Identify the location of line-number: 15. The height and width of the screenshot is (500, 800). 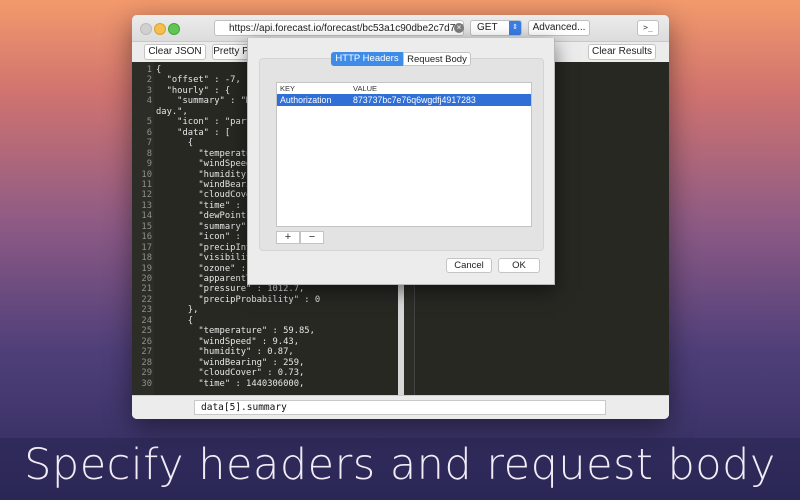
(146, 226).